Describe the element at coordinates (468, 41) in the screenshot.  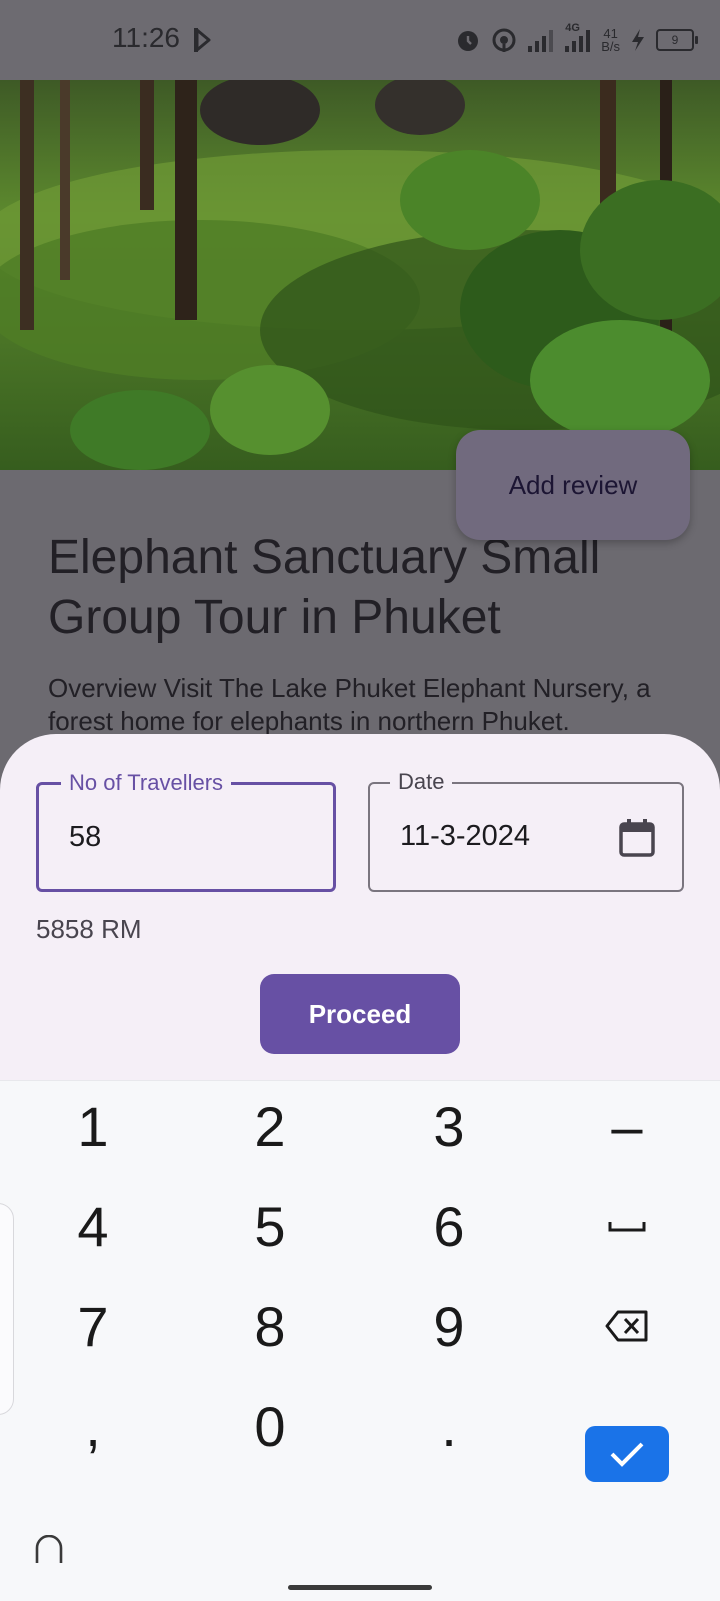
I see `alarm-icon` at that location.